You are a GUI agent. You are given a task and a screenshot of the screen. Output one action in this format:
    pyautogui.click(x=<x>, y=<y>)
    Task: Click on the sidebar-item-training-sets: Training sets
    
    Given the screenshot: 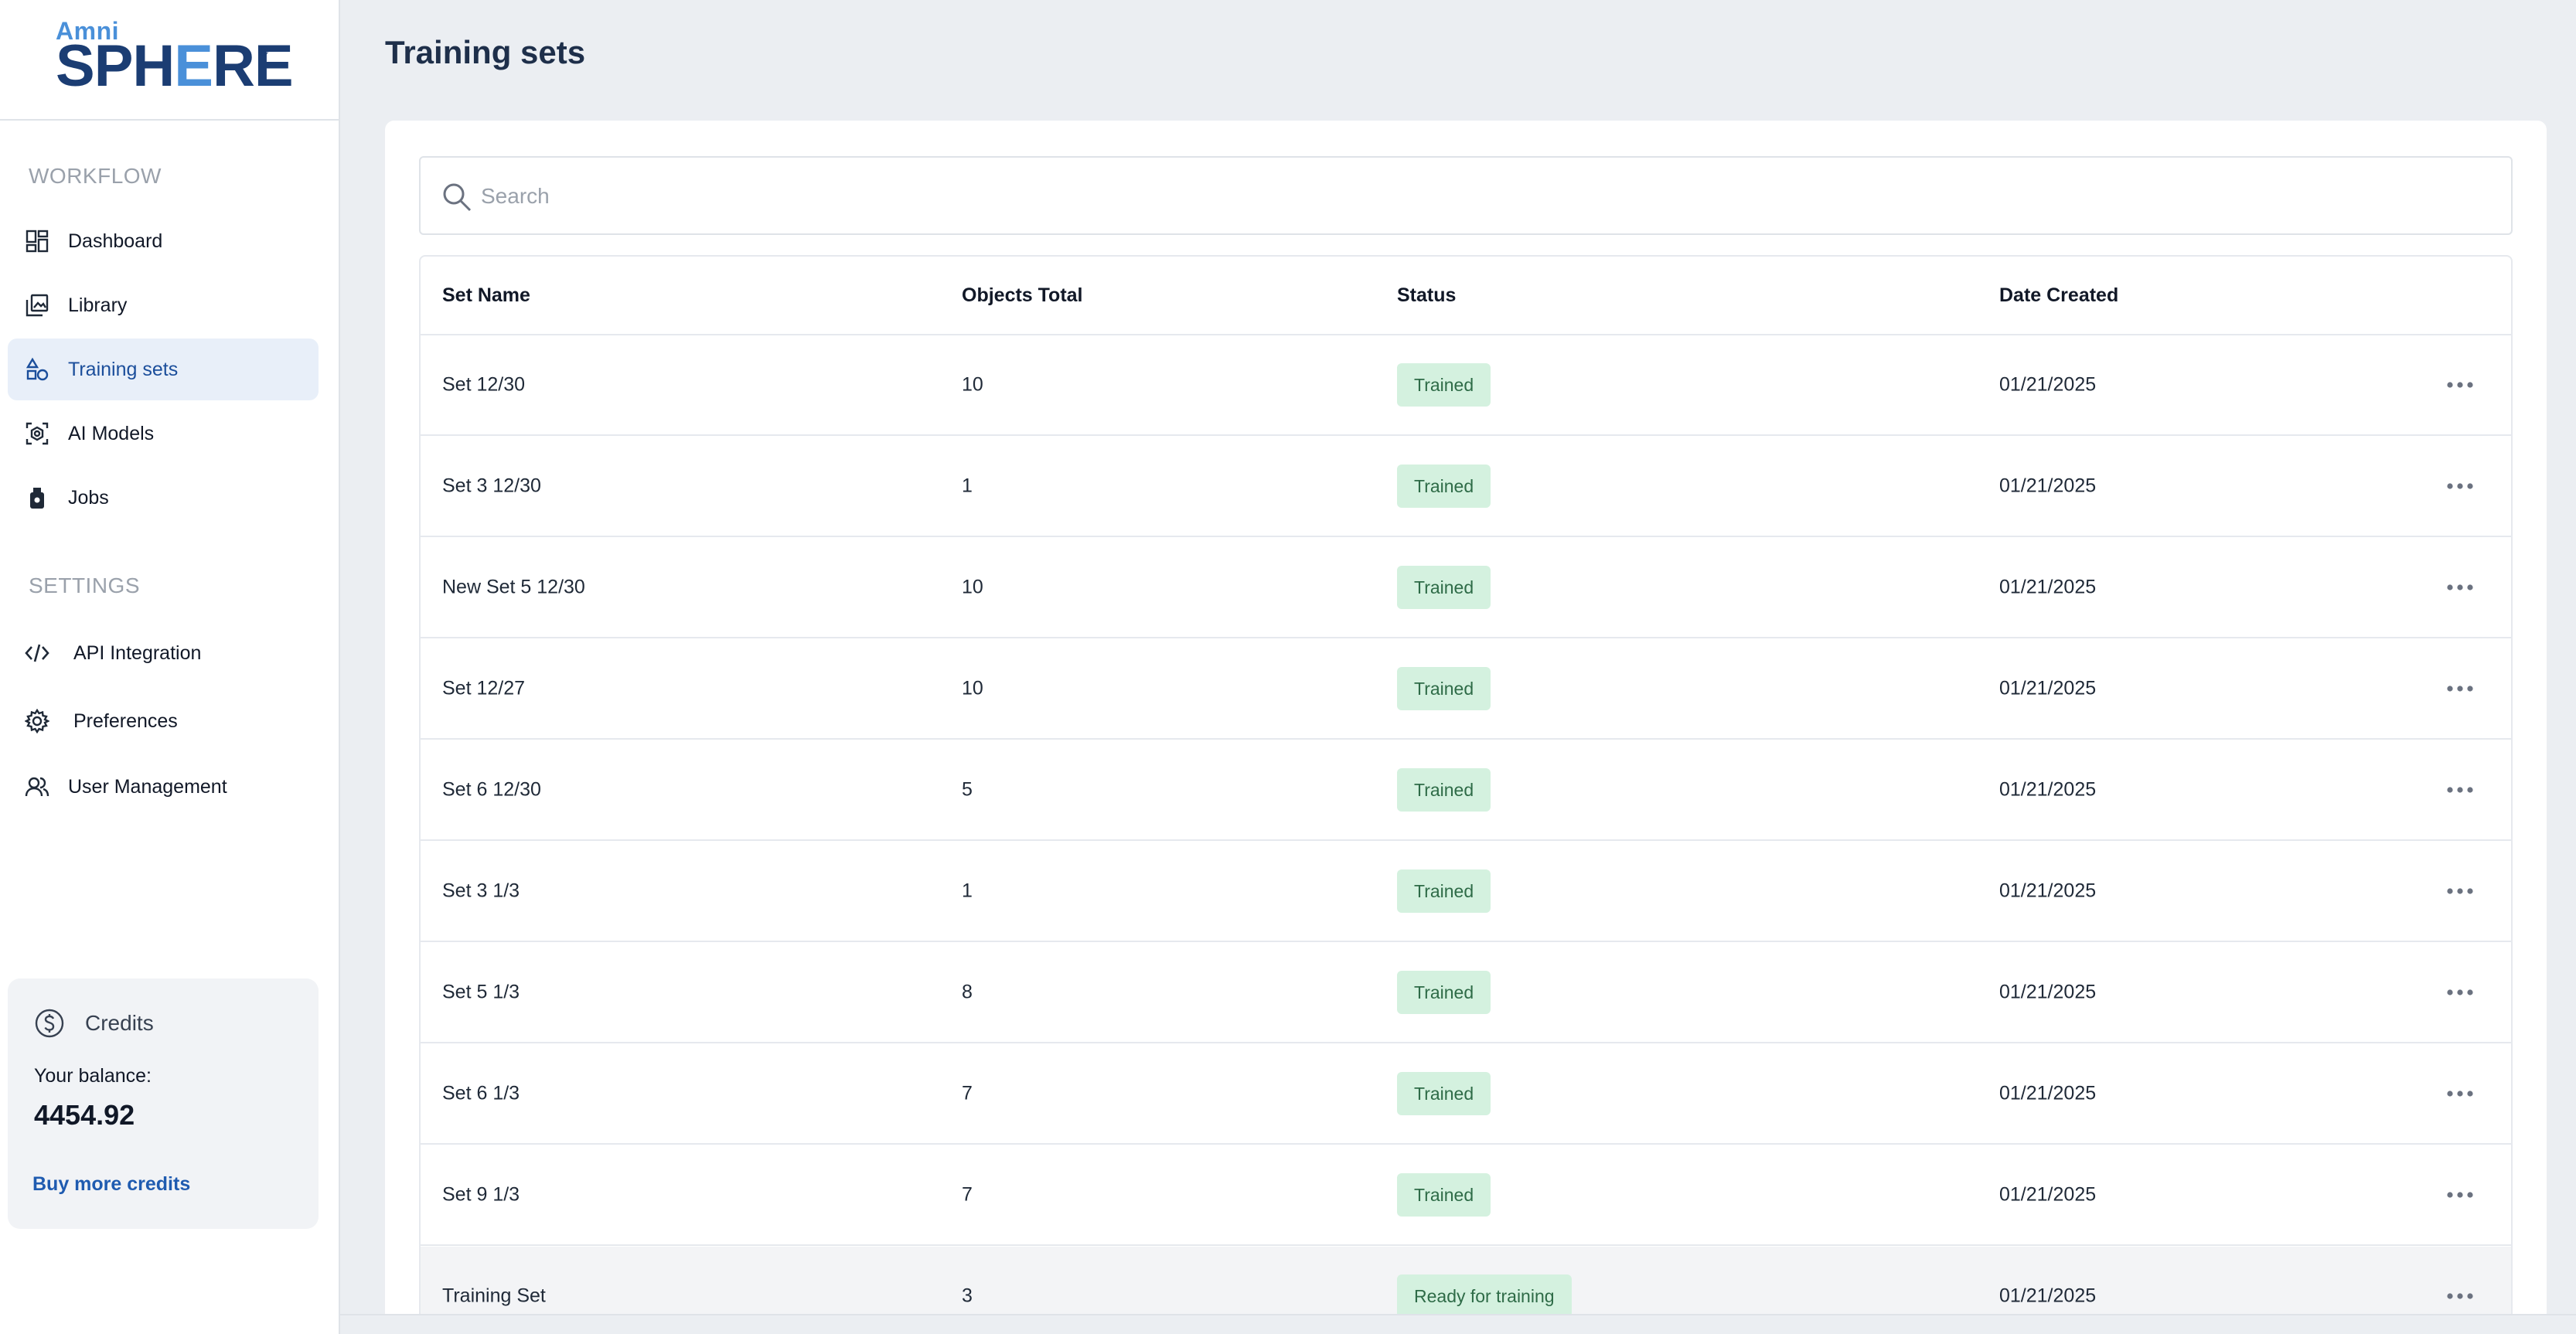 What is the action you would take?
    pyautogui.click(x=163, y=369)
    